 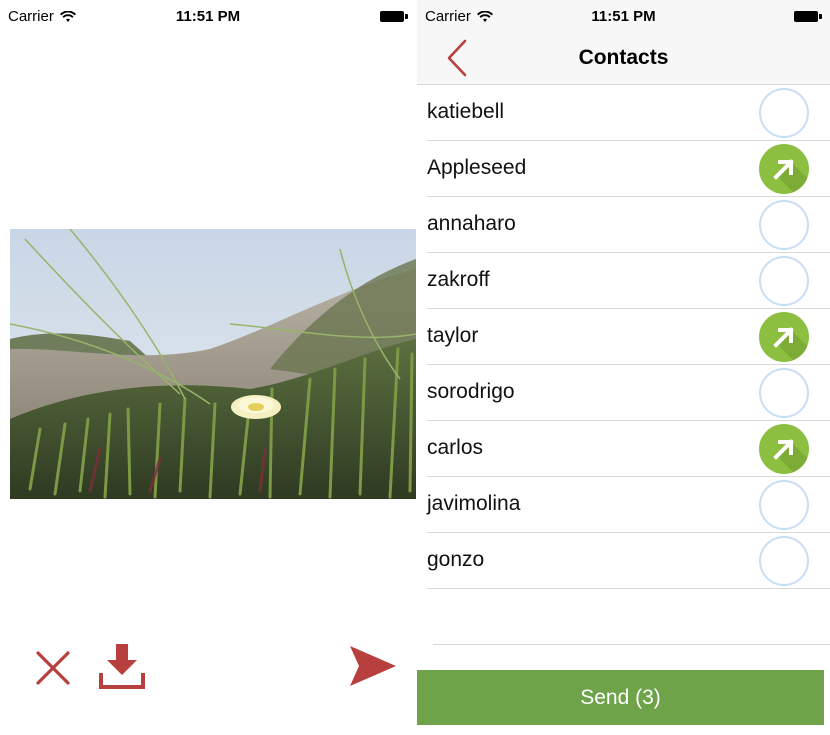 I want to click on send-button: Send (3), so click(x=620, y=697).